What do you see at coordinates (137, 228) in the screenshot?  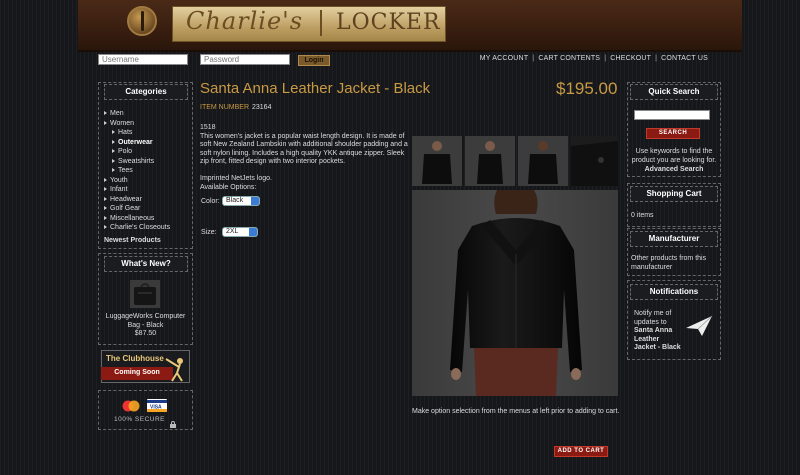 I see `category-closeouts: Charlie's Closeouts` at bounding box center [137, 228].